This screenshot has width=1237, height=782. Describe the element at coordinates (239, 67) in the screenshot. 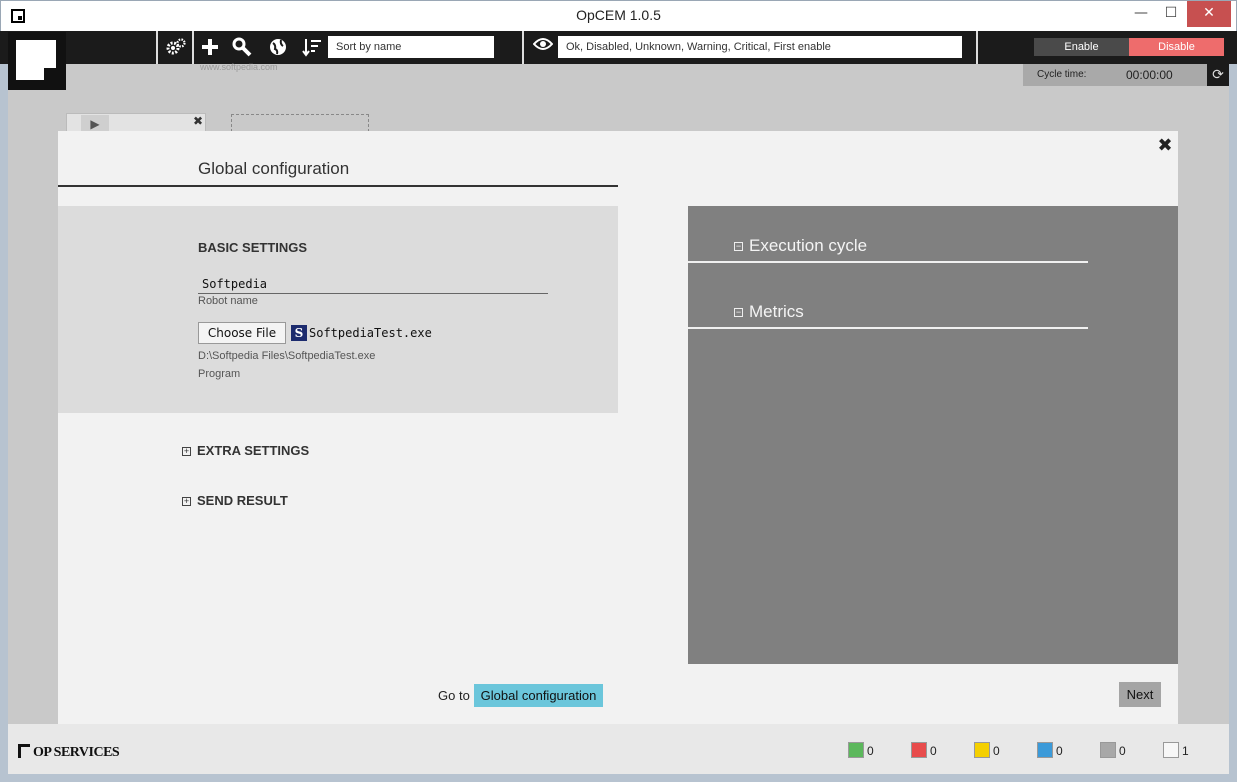

I see `watermark: www.softpedia.com` at that location.